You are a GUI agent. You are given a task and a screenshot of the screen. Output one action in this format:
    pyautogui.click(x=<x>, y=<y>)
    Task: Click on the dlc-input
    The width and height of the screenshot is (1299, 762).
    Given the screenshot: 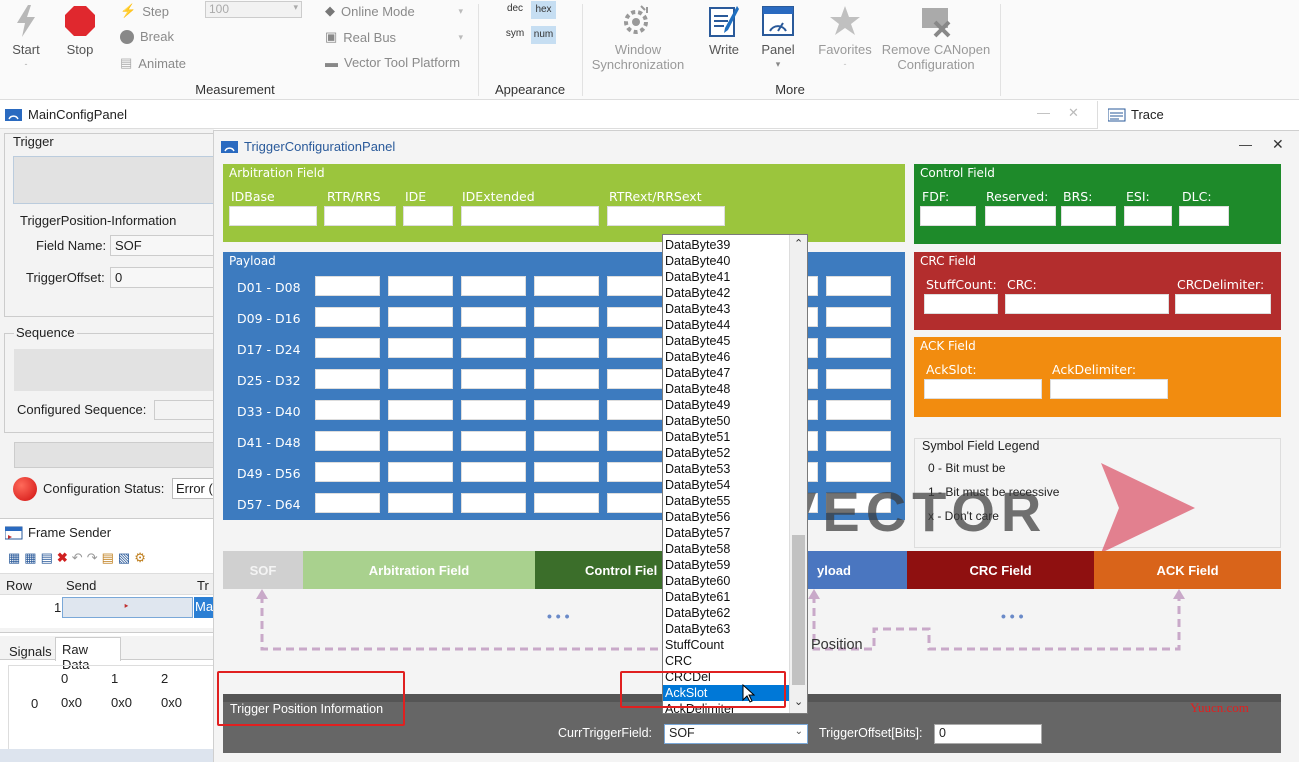 What is the action you would take?
    pyautogui.click(x=1204, y=216)
    